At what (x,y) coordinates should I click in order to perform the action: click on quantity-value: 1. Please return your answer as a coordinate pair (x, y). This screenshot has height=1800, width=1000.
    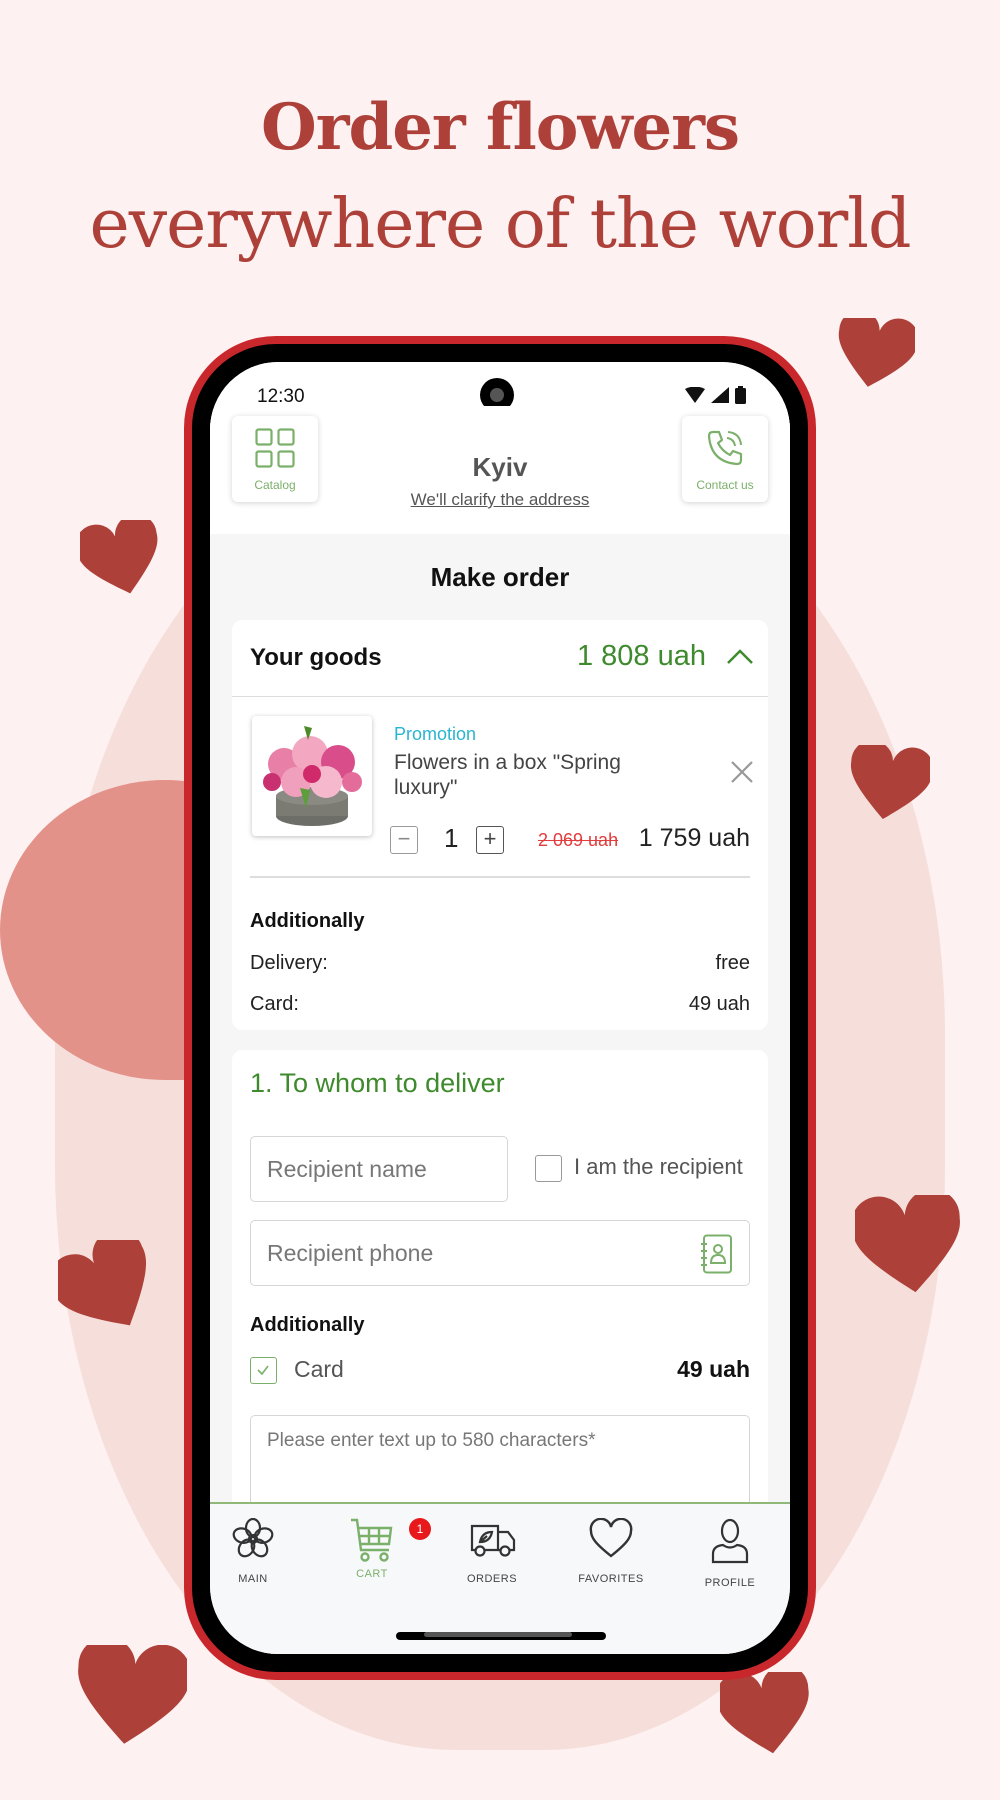
    Looking at the image, I should click on (451, 838).